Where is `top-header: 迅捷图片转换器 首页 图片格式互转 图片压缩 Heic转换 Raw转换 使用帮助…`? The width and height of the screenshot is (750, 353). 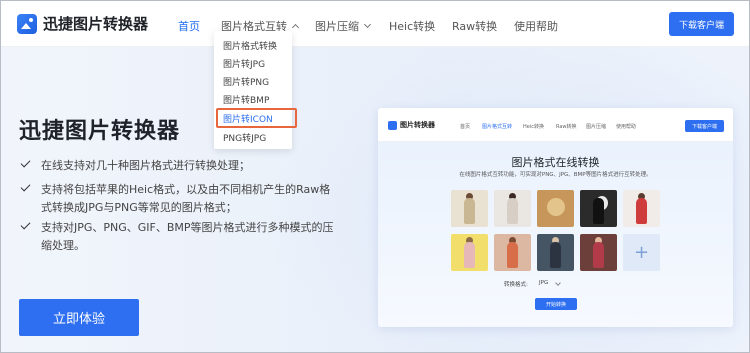 top-header: 迅捷图片转换器 首页 图片格式互转 图片压缩 Heic转换 Raw转换 使用帮助… is located at coordinates (375, 24).